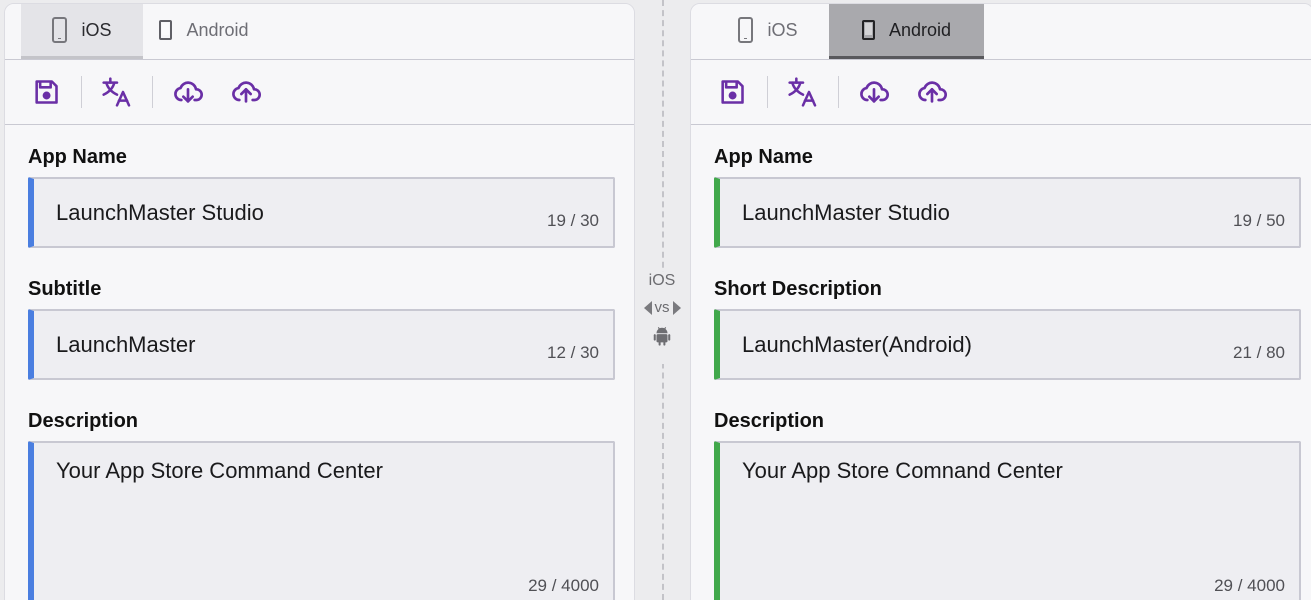  What do you see at coordinates (1259, 352) in the screenshot?
I see `char-count: 21 / 80` at bounding box center [1259, 352].